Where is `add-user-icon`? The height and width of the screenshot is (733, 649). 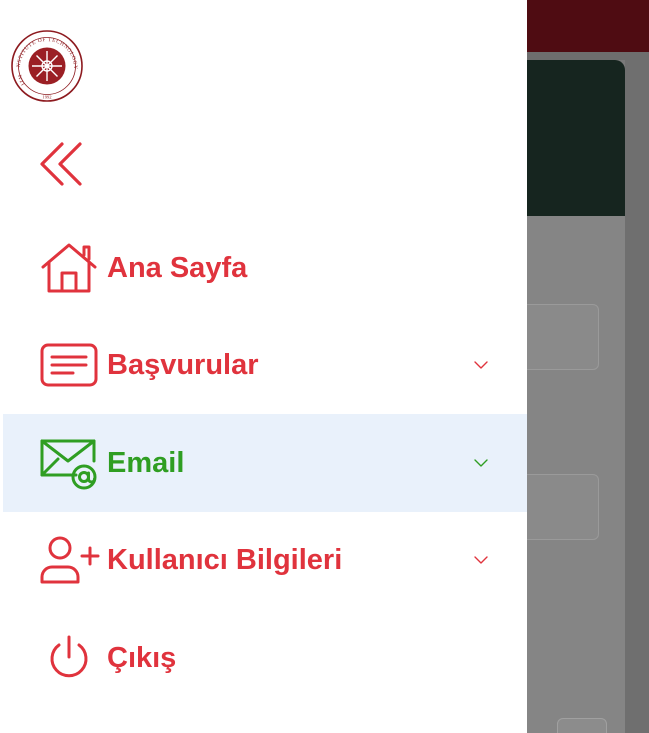 add-user-icon is located at coordinates (69, 560).